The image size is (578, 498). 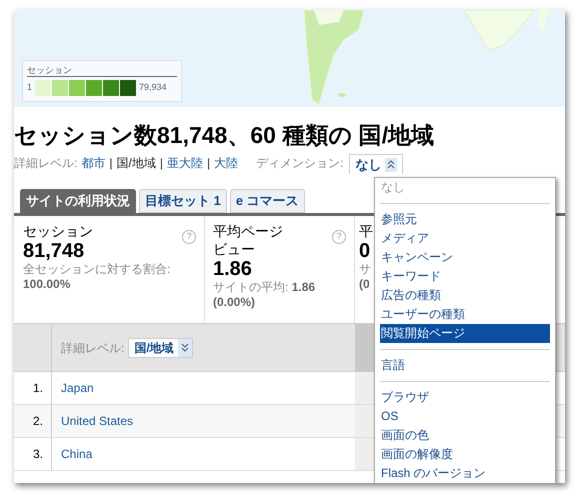 I want to click on detail-level-select: 国/地域, so click(x=160, y=348).